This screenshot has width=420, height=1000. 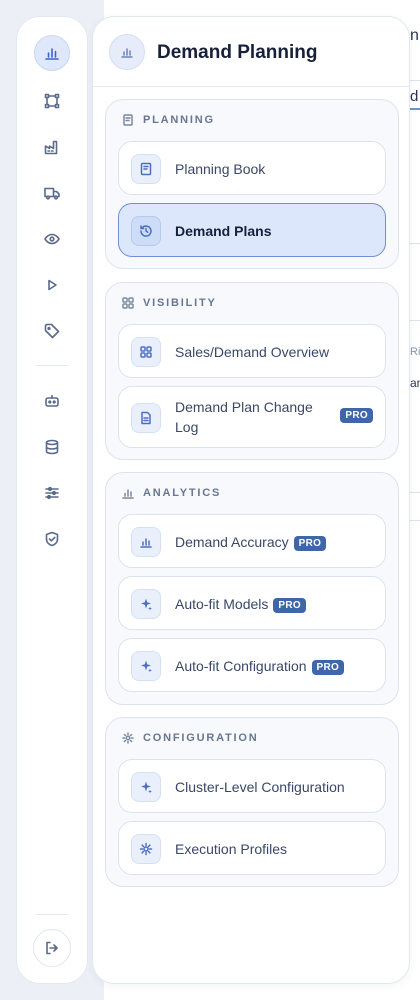 I want to click on background-text-fragment: an, so click(x=415, y=383).